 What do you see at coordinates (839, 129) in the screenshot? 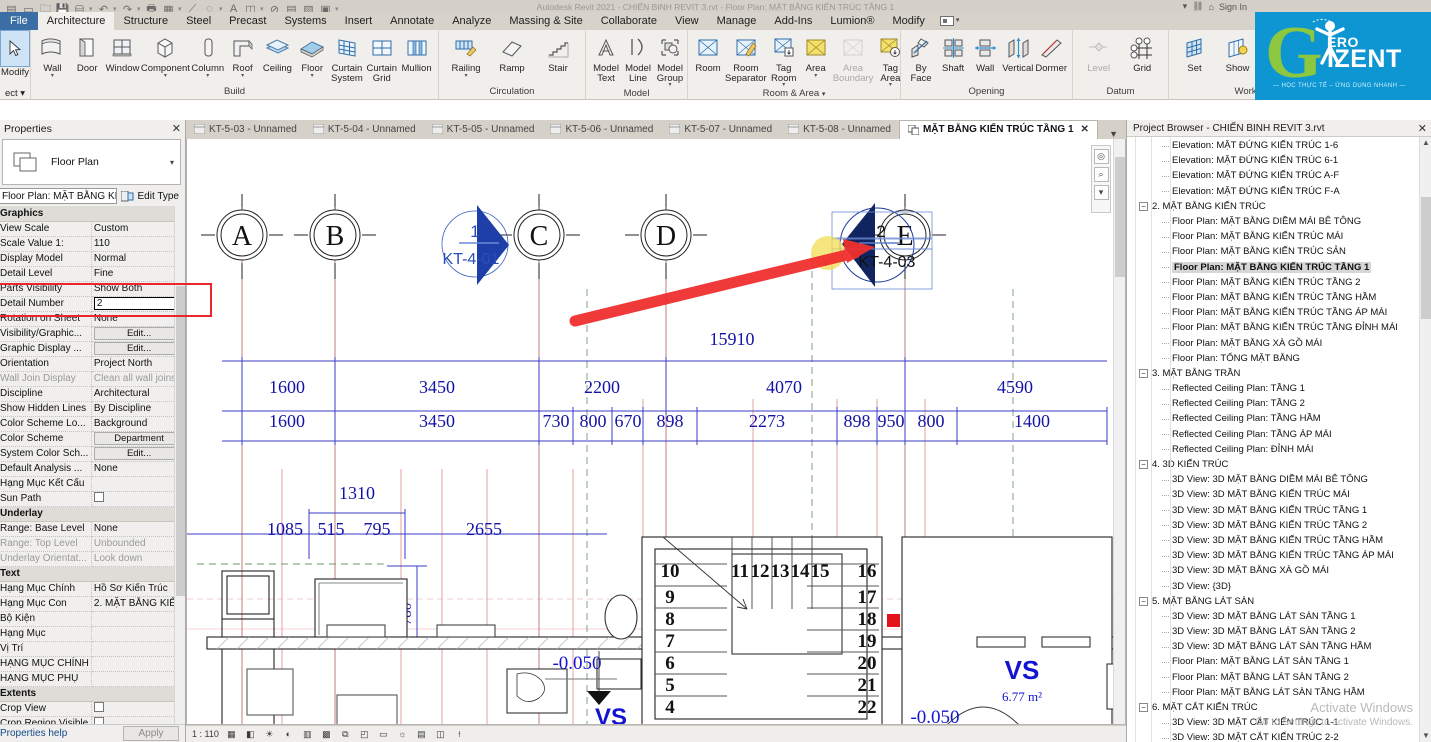
I see `view-tab-kt-5-08: KT-5-08 - Unnamed` at bounding box center [839, 129].